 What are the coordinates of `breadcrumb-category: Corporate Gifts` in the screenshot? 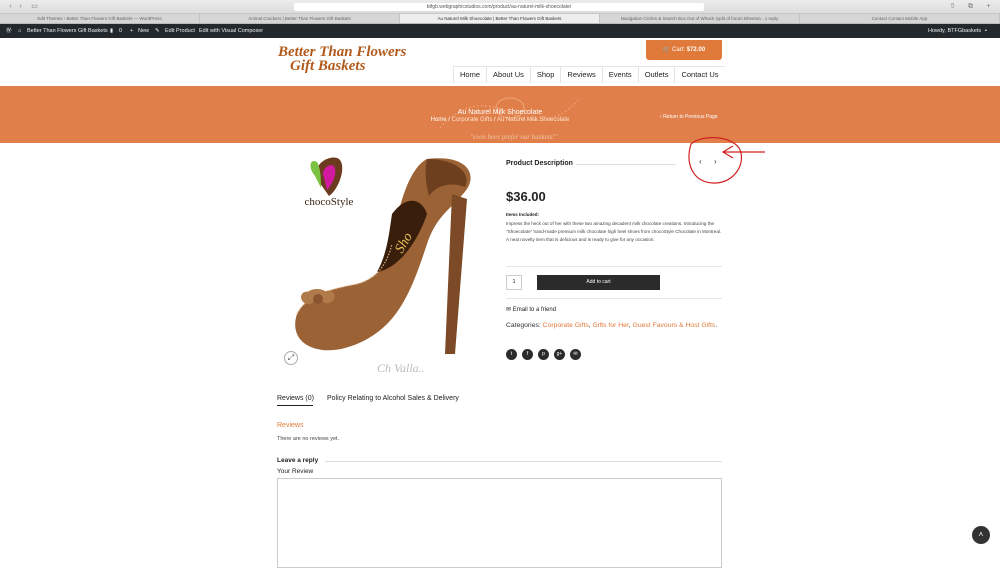 It's located at (472, 120).